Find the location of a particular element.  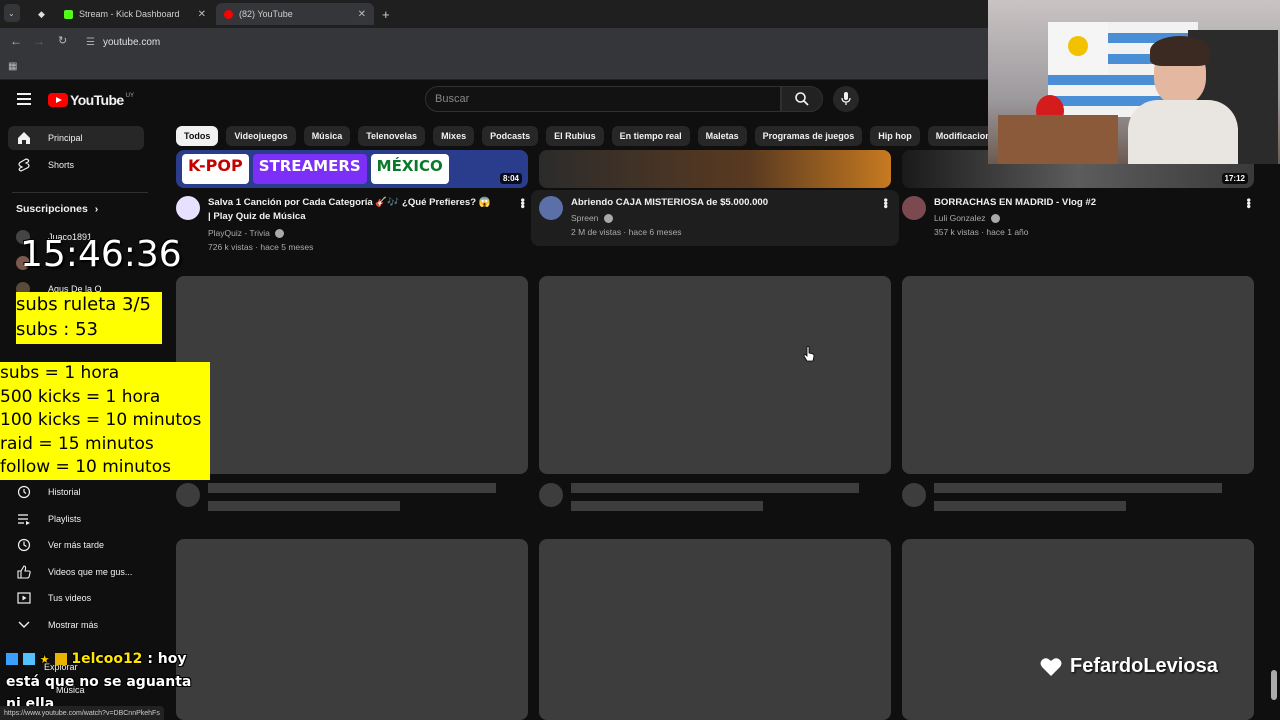

sidebar-item-shorts: Shorts is located at coordinates (76, 165).